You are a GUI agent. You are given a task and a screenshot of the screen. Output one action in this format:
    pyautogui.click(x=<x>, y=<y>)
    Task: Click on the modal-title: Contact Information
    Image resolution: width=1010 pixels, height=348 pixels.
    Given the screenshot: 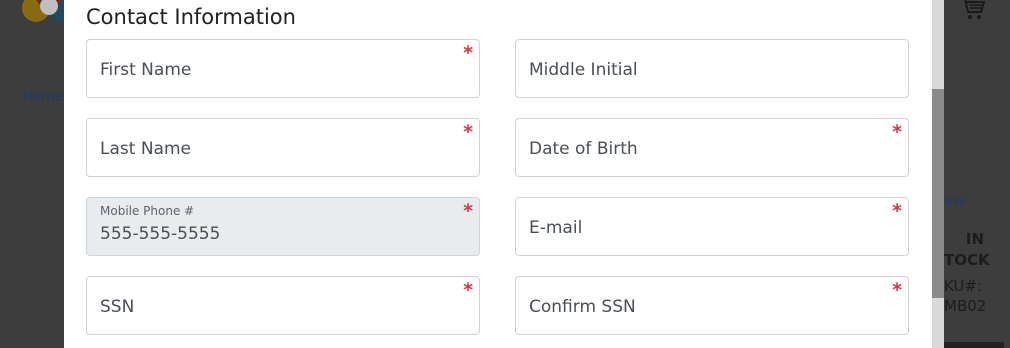 What is the action you would take?
    pyautogui.click(x=191, y=17)
    